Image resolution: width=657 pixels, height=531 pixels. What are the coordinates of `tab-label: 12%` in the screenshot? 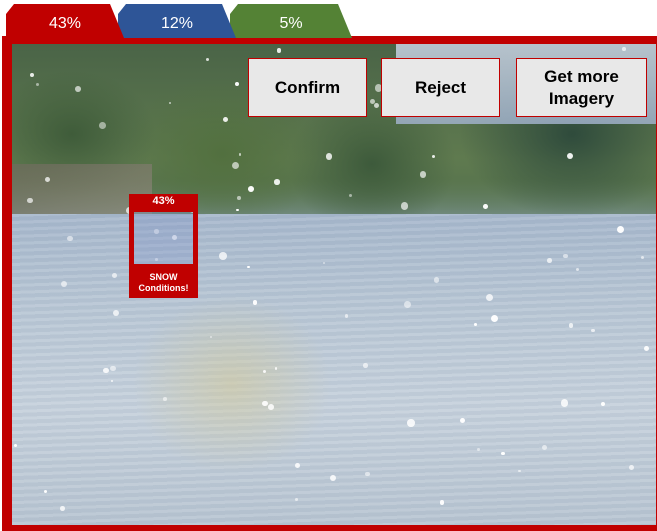 It's located at (177, 23).